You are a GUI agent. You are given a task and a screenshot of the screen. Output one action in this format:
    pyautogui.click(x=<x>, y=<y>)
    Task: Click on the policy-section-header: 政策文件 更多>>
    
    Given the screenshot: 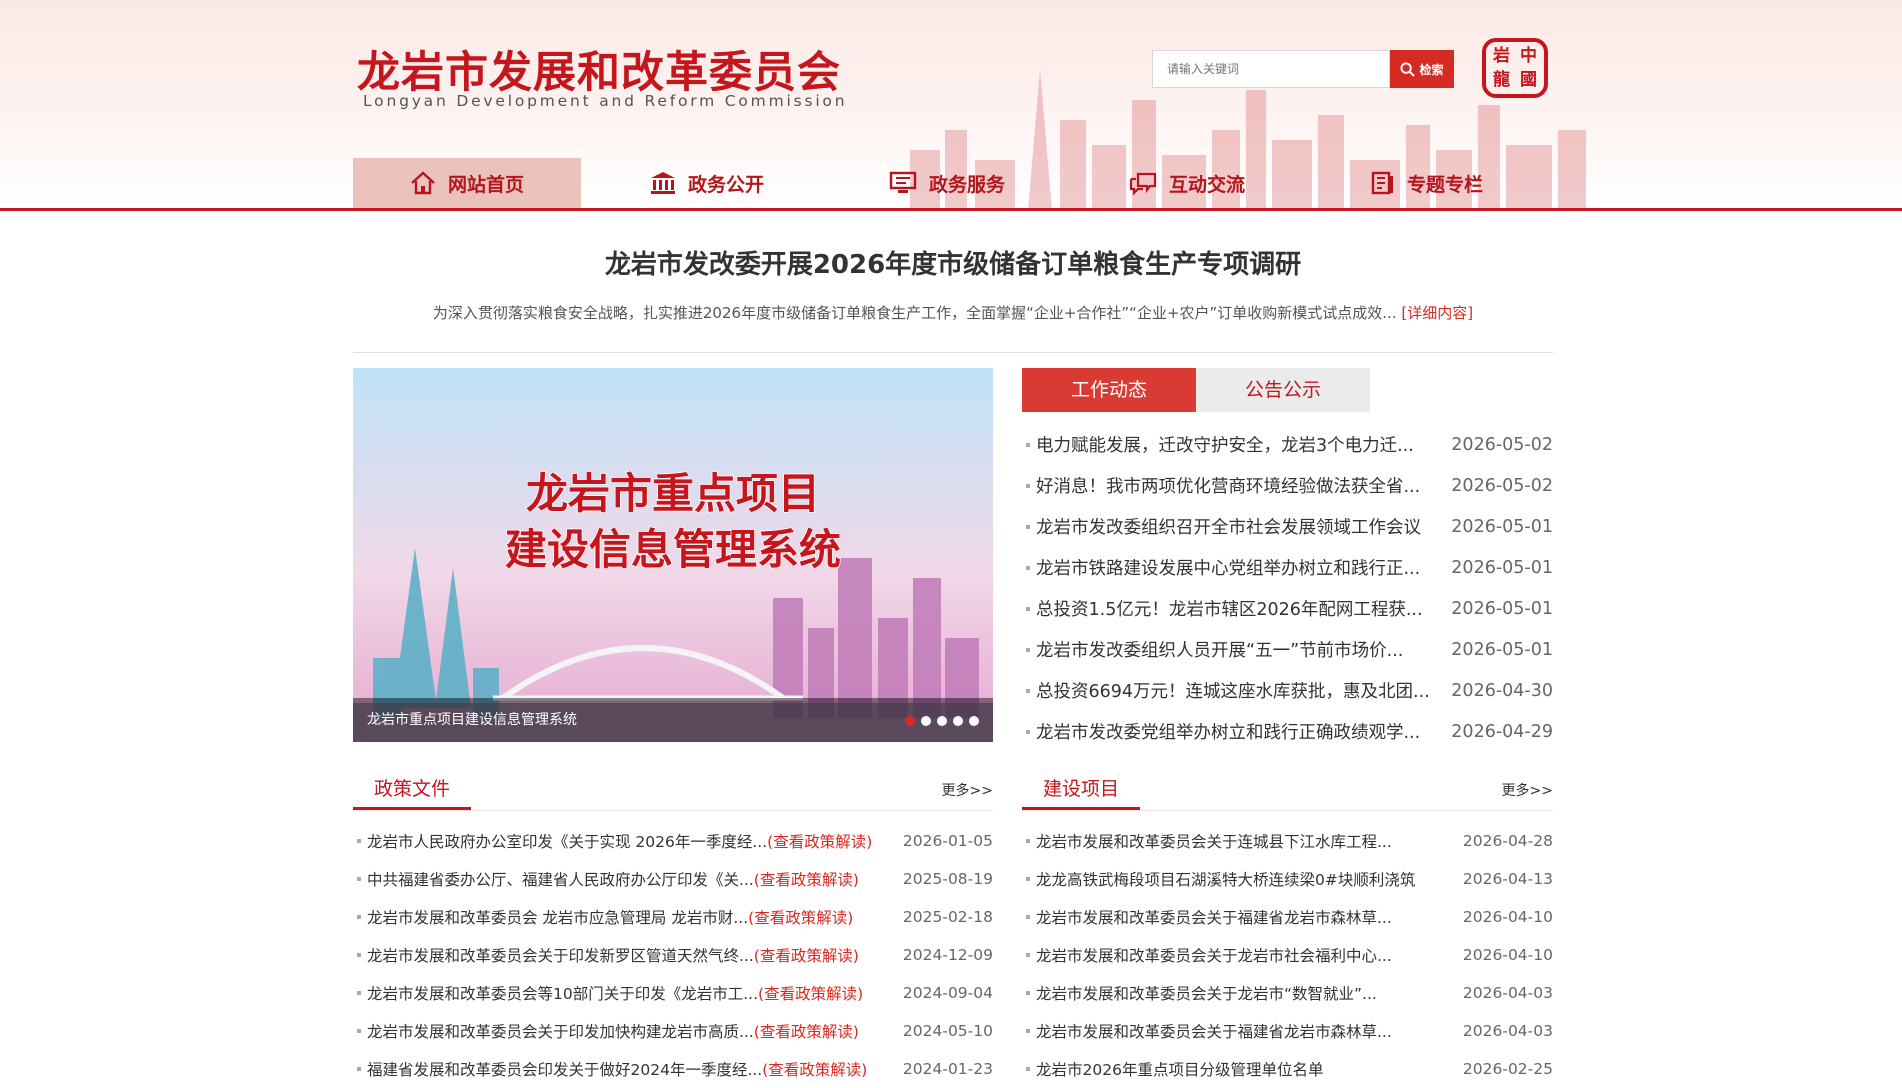 What is the action you would take?
    pyautogui.click(x=673, y=790)
    